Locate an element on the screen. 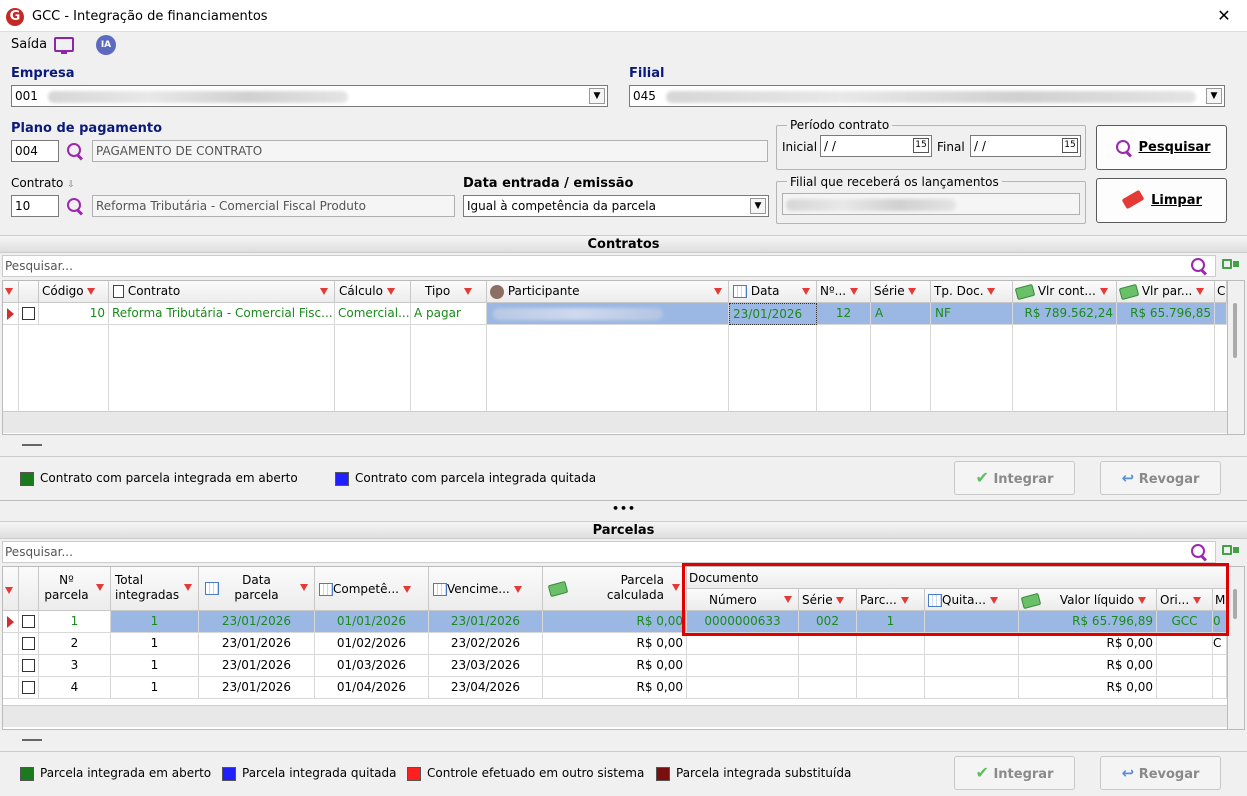 This screenshot has height=796, width=1247. cell-venc: 23/03/2026 is located at coordinates (486, 666).